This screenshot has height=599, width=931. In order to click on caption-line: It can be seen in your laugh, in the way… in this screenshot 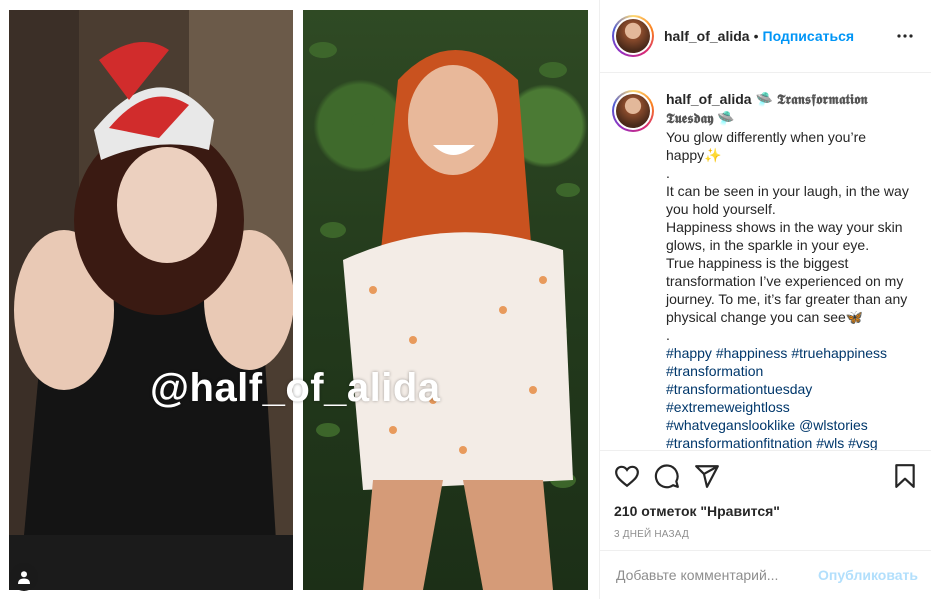, I will do `click(787, 200)`.